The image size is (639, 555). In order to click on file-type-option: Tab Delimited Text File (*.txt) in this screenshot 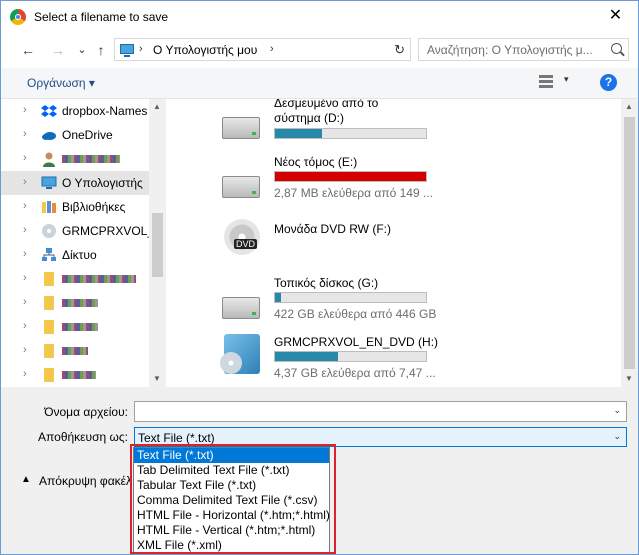, I will do `click(231, 470)`.